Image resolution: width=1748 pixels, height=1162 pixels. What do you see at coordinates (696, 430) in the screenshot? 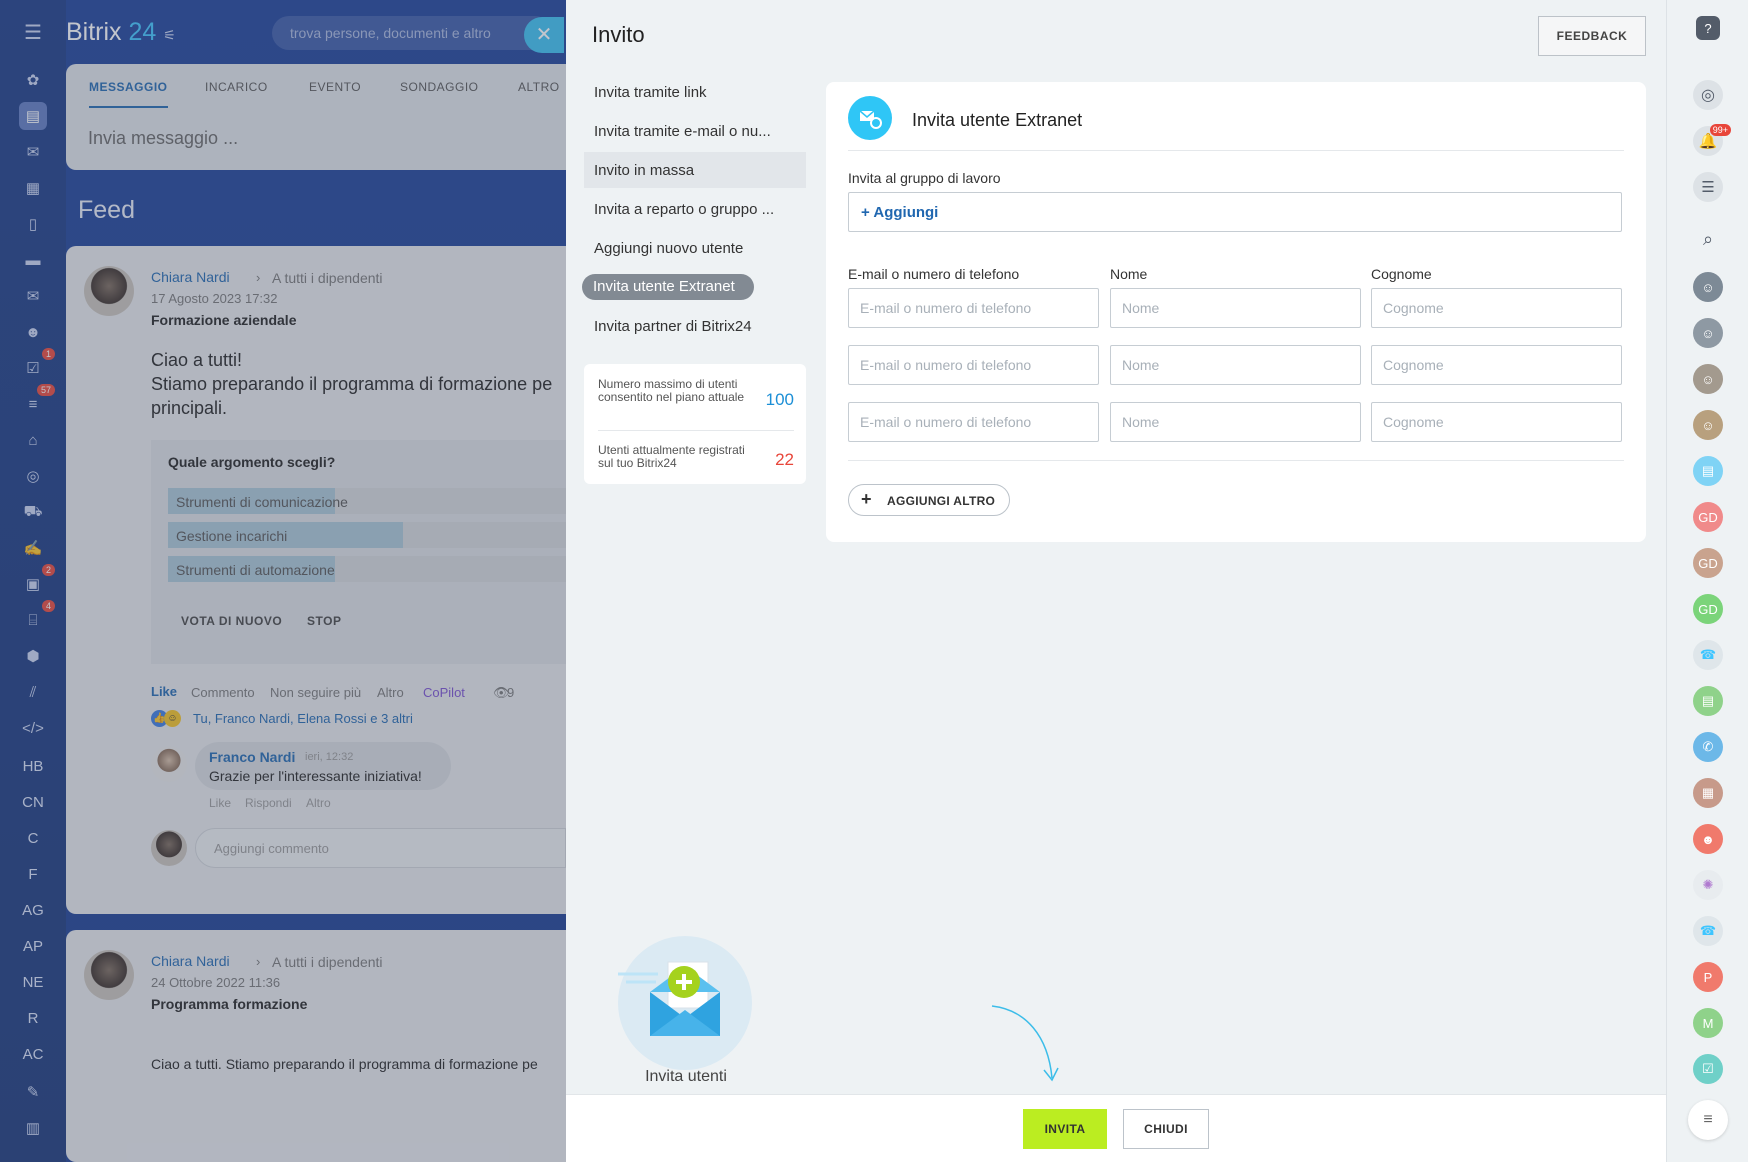
I see `stats-divider` at bounding box center [696, 430].